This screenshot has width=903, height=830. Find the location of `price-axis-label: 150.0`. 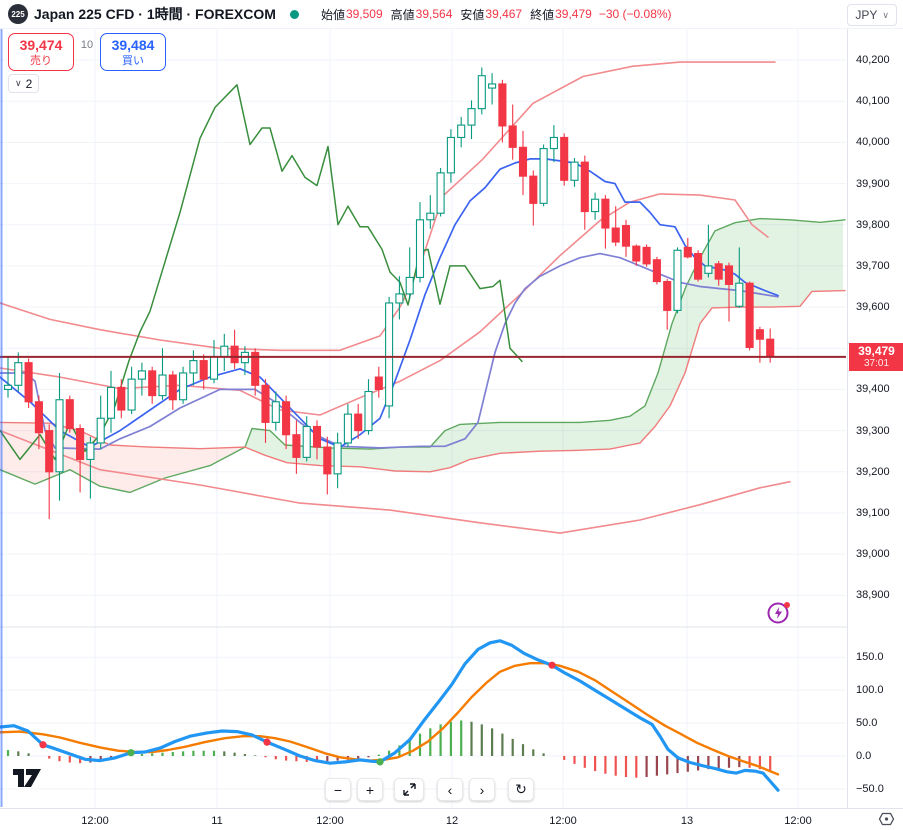

price-axis-label: 150.0 is located at coordinates (870, 657).